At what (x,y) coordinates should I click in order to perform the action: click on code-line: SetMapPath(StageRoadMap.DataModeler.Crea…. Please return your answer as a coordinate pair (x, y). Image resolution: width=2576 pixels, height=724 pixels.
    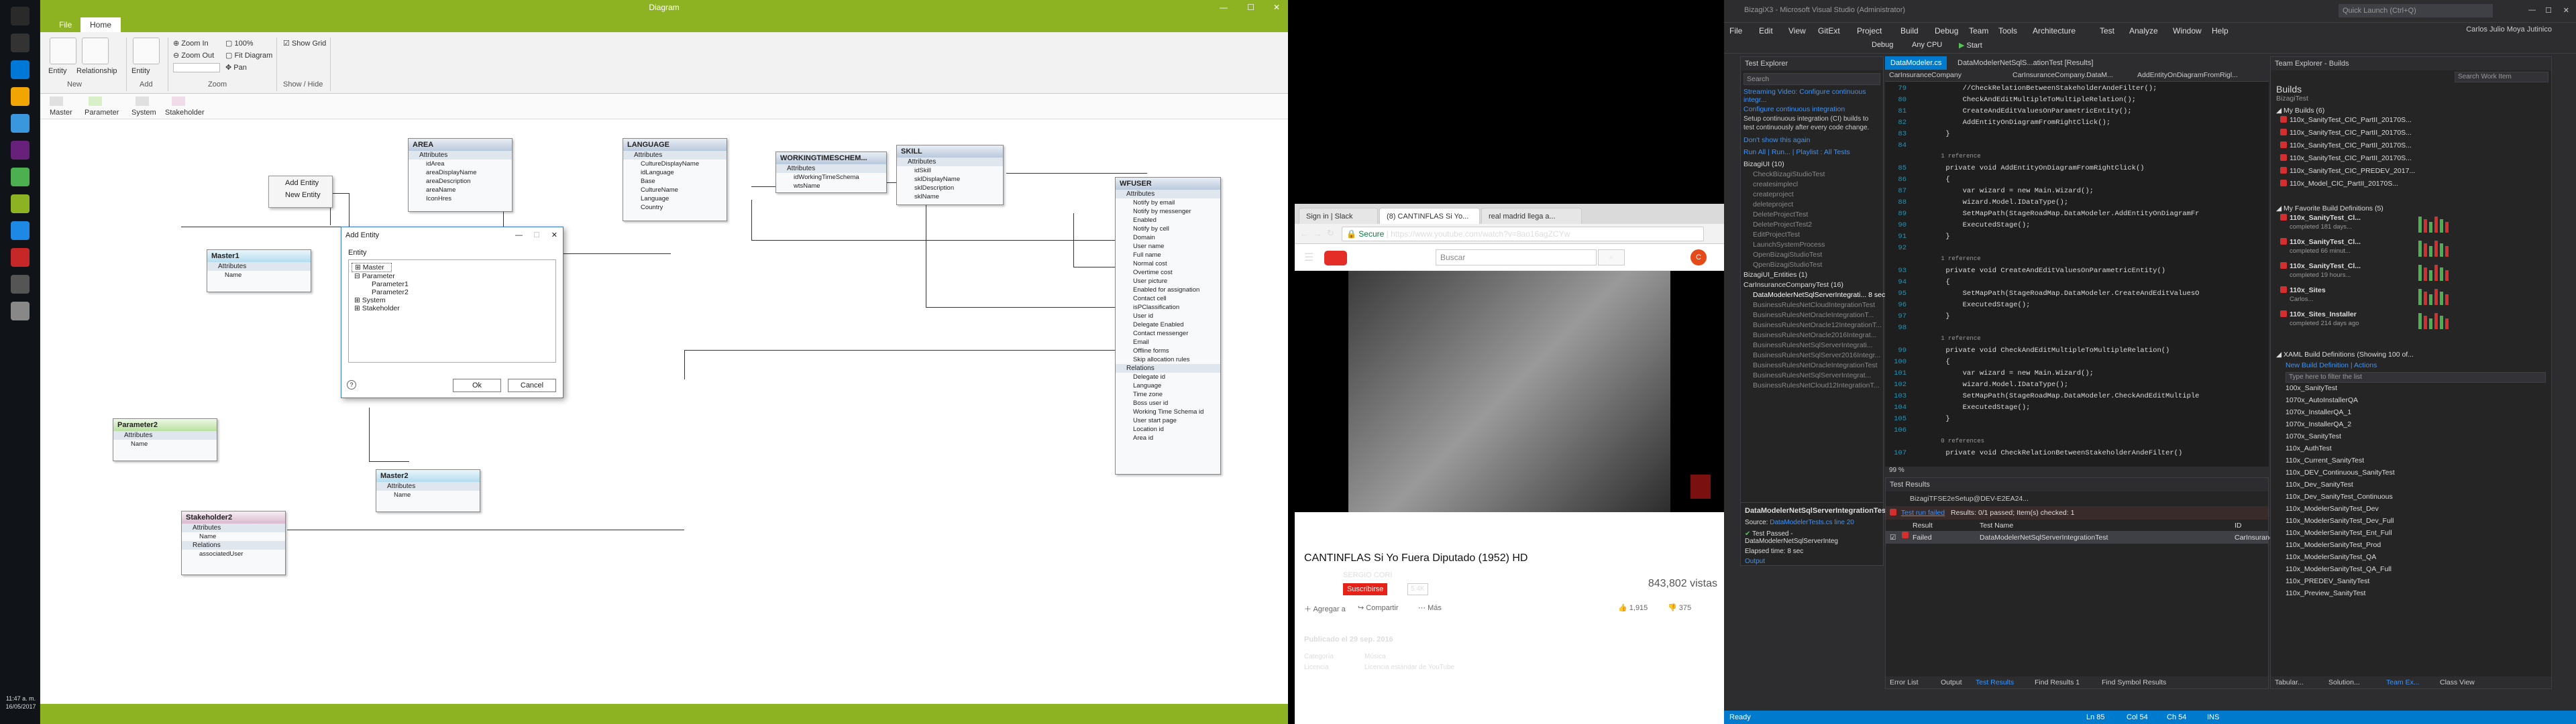
    Looking at the image, I should click on (2056, 294).